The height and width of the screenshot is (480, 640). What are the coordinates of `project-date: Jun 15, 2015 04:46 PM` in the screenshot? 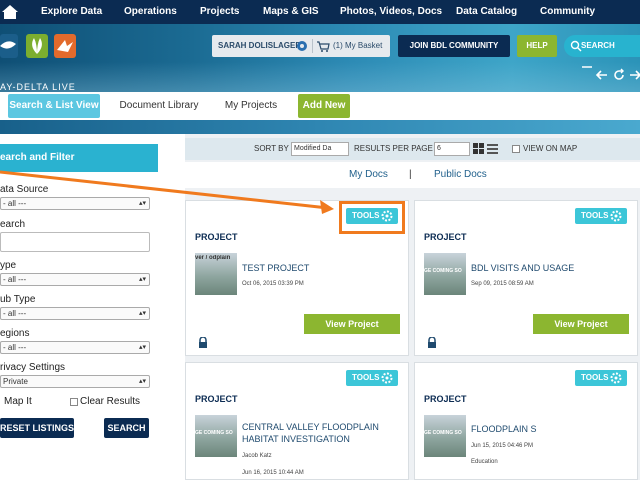 It's located at (502, 446).